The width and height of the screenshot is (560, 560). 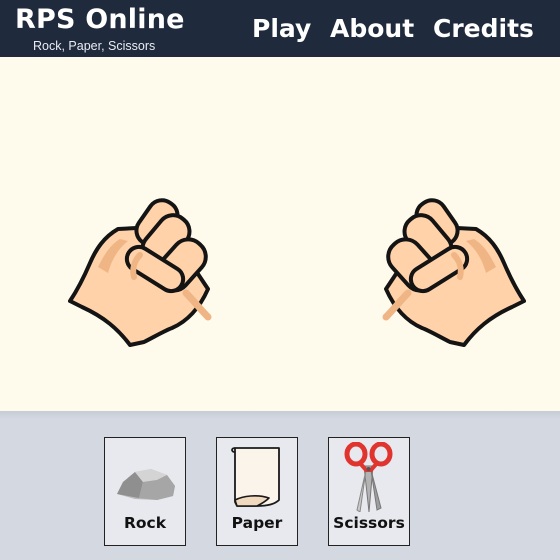 What do you see at coordinates (146, 484) in the screenshot?
I see `rock-icon` at bounding box center [146, 484].